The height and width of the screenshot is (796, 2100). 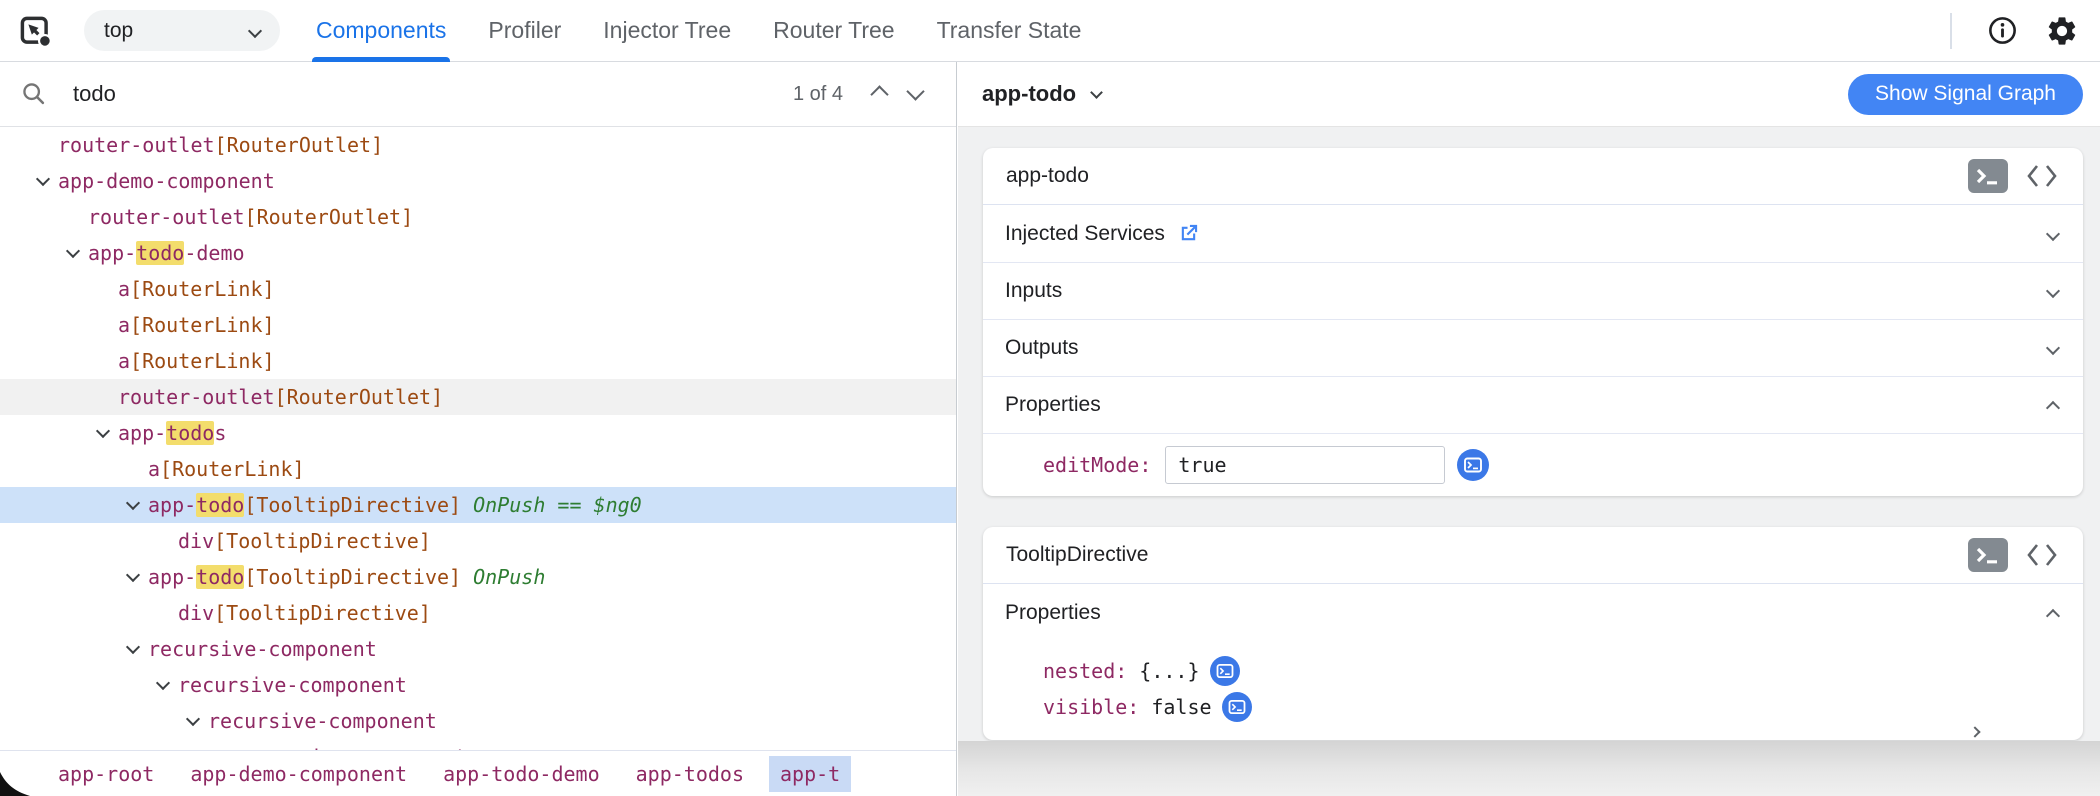 I want to click on show-signal-graph-button: Show Signal Graph, so click(x=1965, y=94).